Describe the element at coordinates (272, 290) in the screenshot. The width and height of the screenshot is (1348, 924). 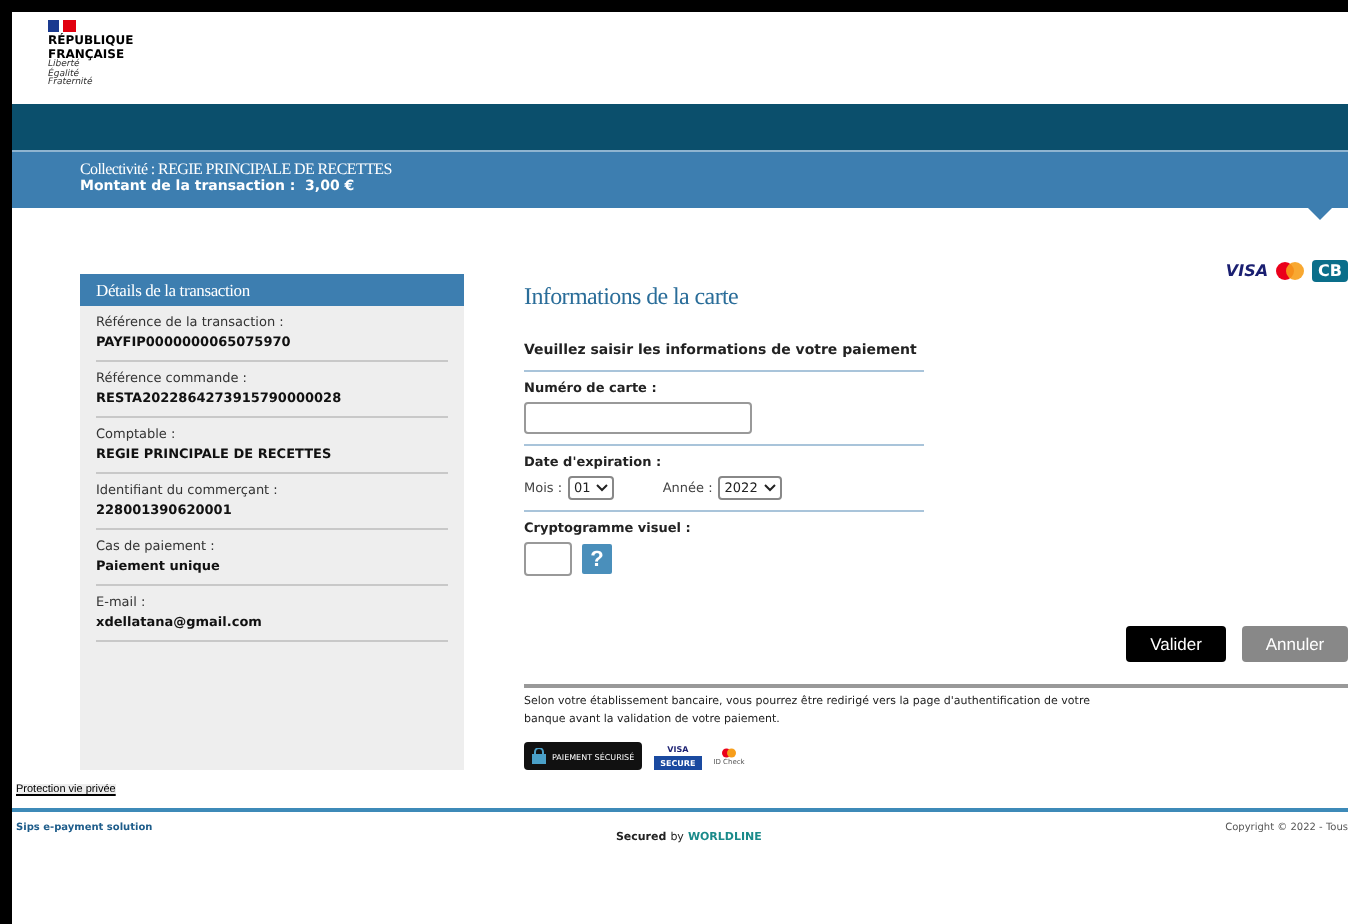
I see `panel-title: Détails de la transaction` at that location.